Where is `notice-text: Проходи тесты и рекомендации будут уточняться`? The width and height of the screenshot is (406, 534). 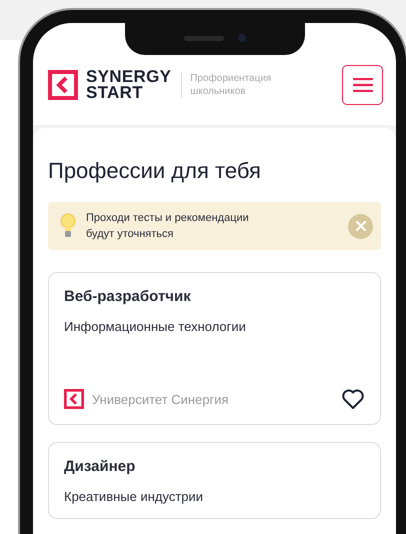 notice-text: Проходи тесты и рекомендации будут уточняться is located at coordinates (168, 226).